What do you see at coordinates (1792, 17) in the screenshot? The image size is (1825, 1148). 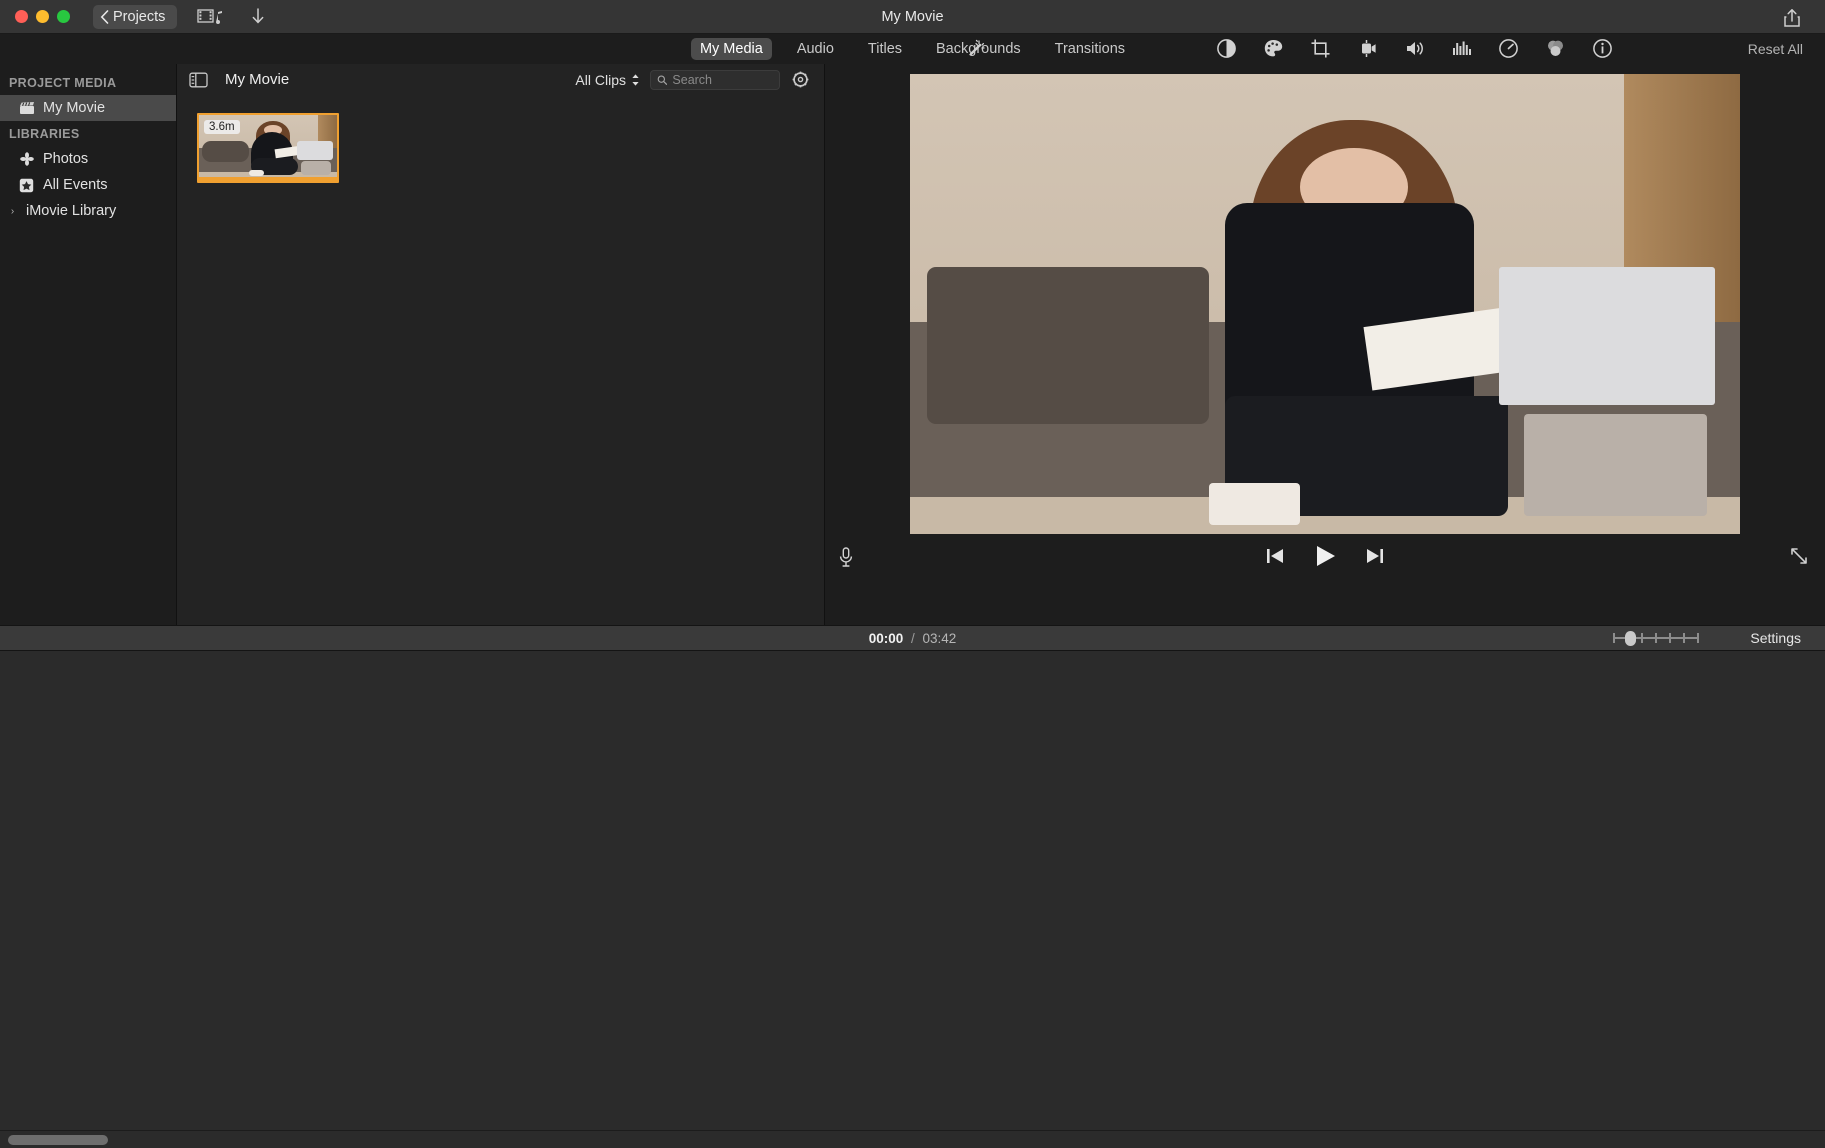 I see `share-icon` at bounding box center [1792, 17].